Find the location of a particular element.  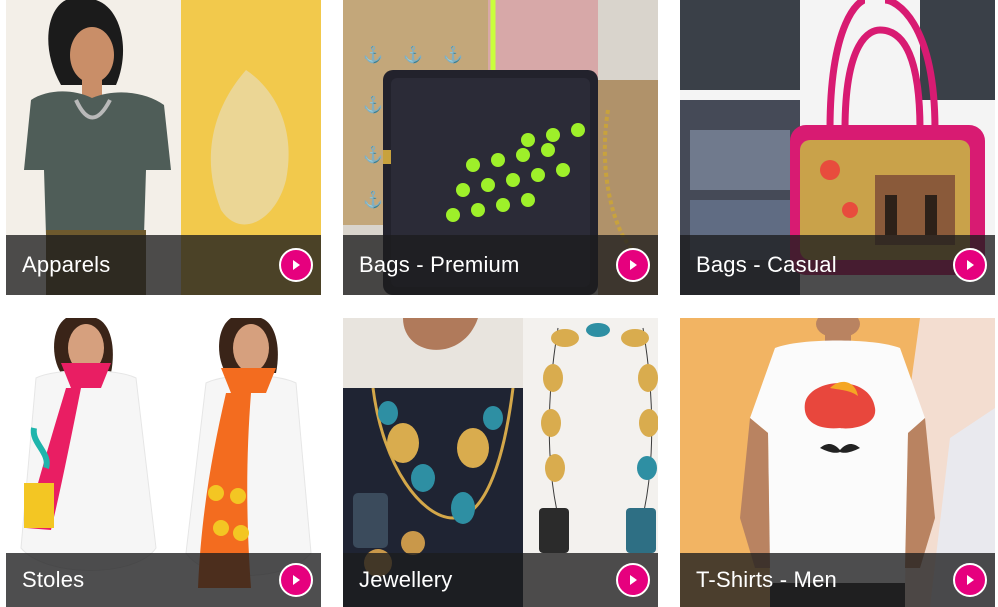

tshirts-men-caption: T-Shirts - Men is located at coordinates (837, 580).